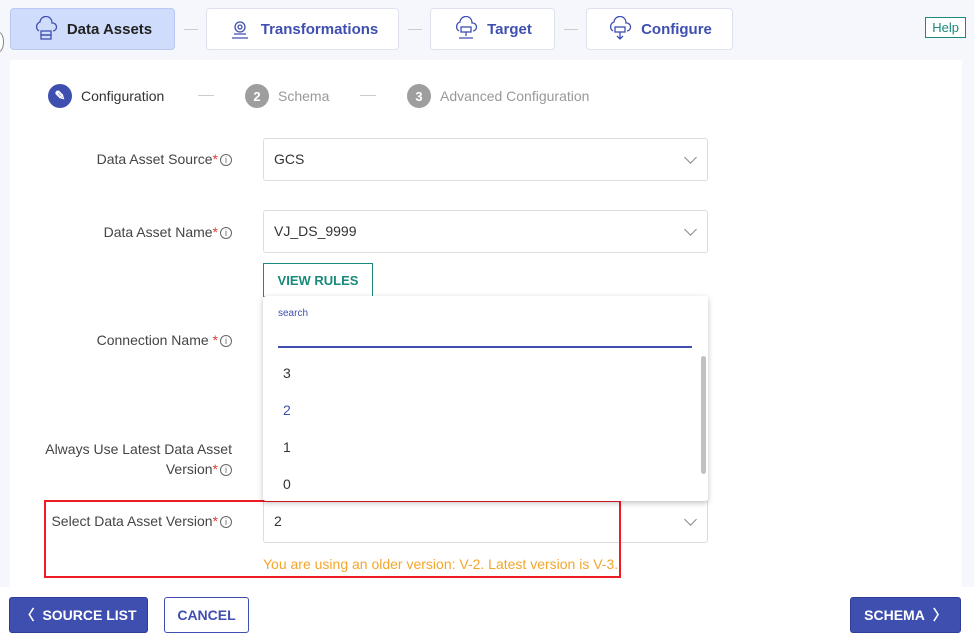 This screenshot has width=974, height=643. Describe the element at coordinates (109, 29) in the screenshot. I see `tab-label: Data Assets` at that location.